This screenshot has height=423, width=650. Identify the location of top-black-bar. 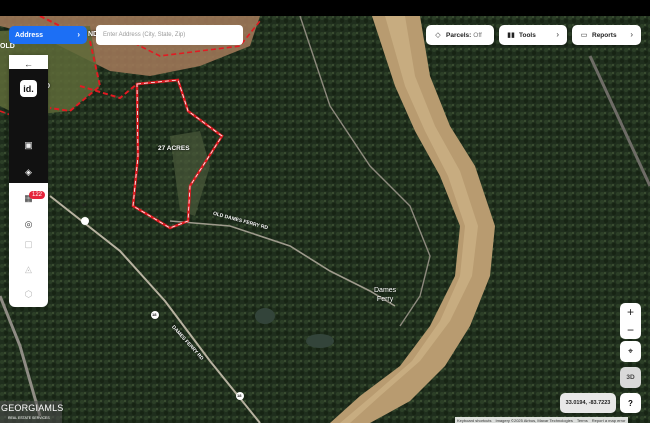
(325, 8).